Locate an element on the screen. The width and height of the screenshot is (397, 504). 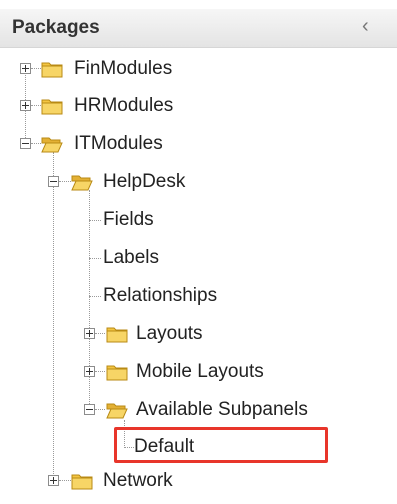
tree-node-helpdesk: HelpDesk is located at coordinates (198, 183).